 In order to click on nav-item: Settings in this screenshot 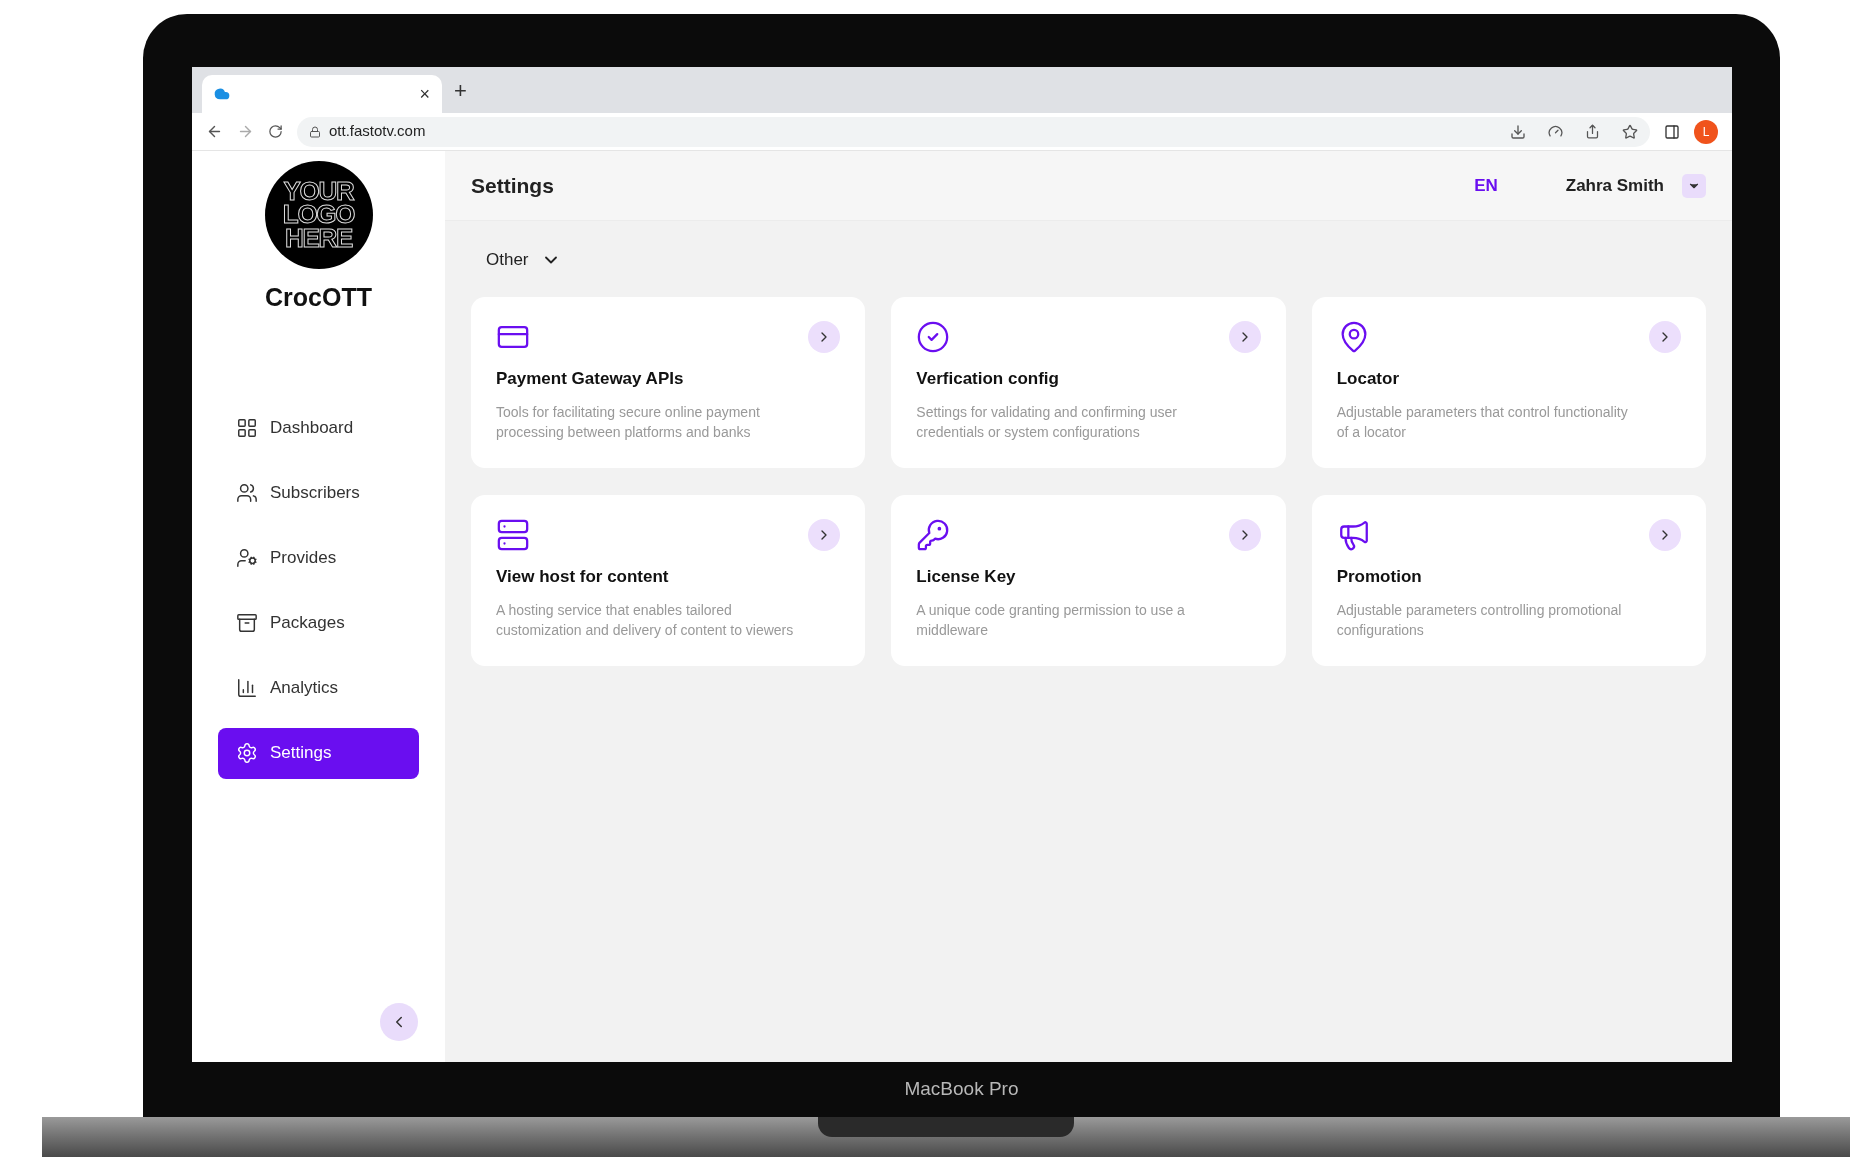, I will do `click(318, 753)`.